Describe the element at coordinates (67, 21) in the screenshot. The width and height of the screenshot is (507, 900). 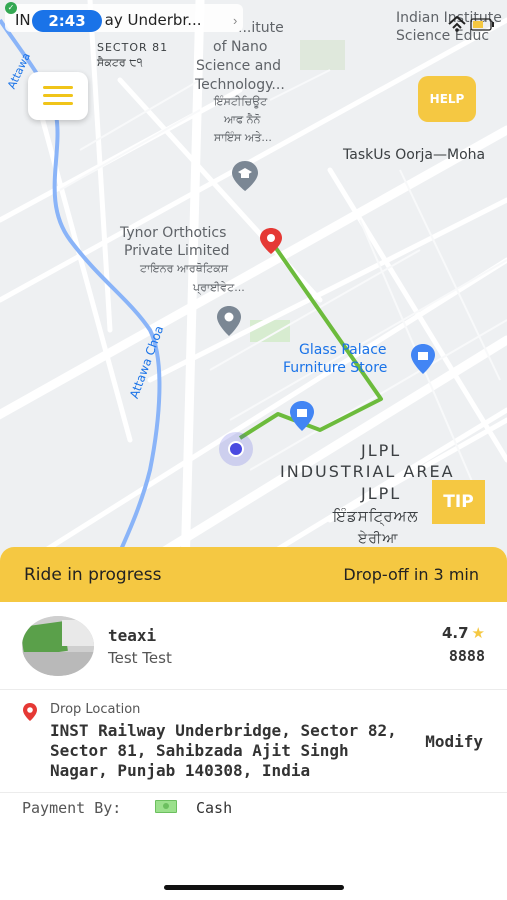
I see `status-time: 2:43` at that location.